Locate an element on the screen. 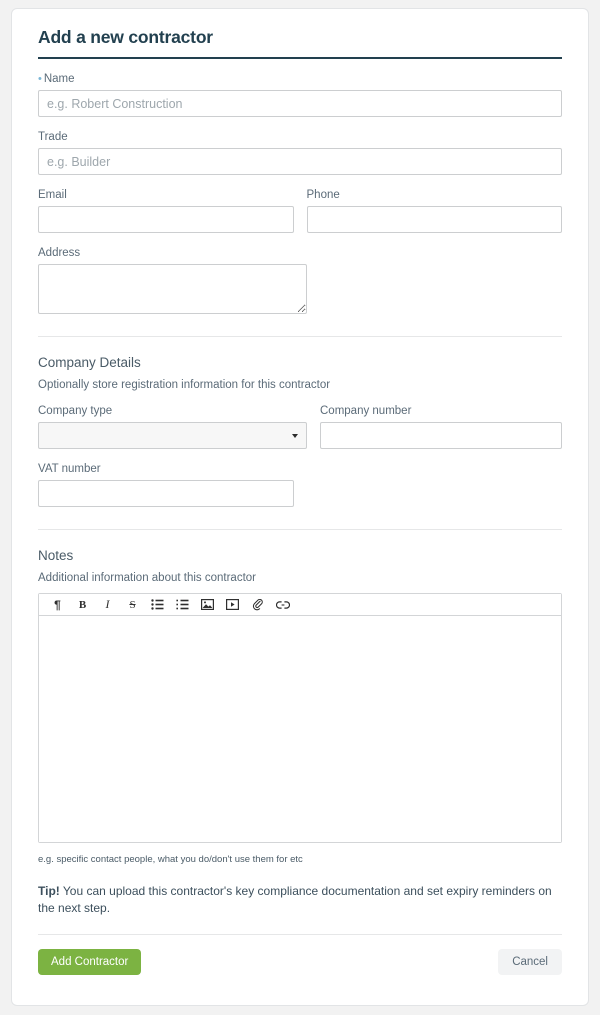 The height and width of the screenshot is (1015, 600). trade-label: Trade is located at coordinates (53, 137).